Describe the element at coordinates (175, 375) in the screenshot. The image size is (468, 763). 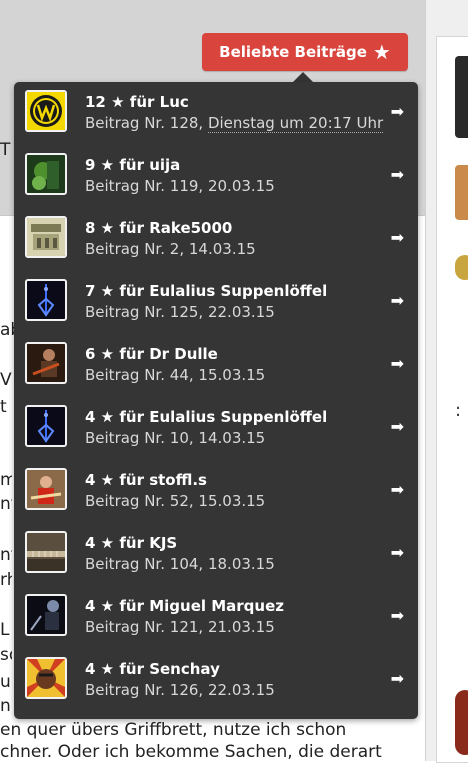
I see `item-meta: Beitrag Nr. 44, 15.03.15` at that location.